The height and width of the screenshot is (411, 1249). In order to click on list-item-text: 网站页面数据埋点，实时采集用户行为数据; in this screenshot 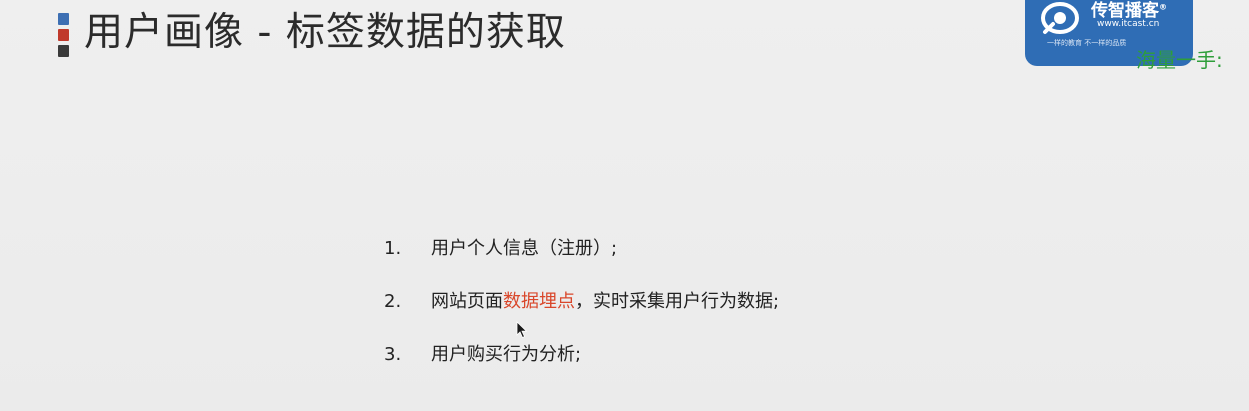, I will do `click(605, 302)`.